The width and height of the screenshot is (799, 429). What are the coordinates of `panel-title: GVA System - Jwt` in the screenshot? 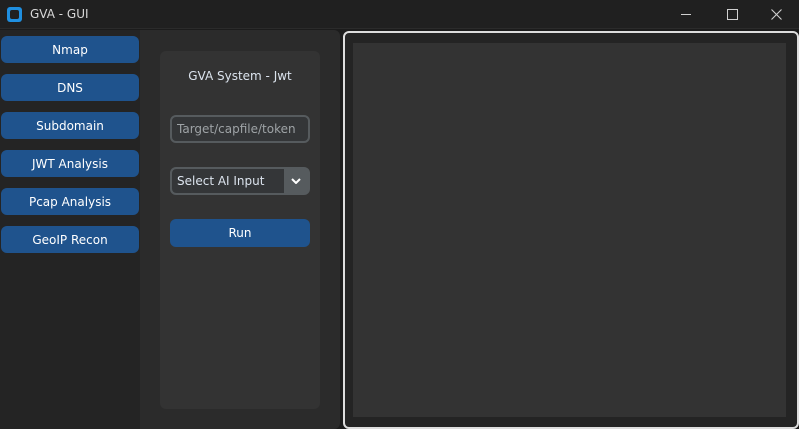 It's located at (240, 76).